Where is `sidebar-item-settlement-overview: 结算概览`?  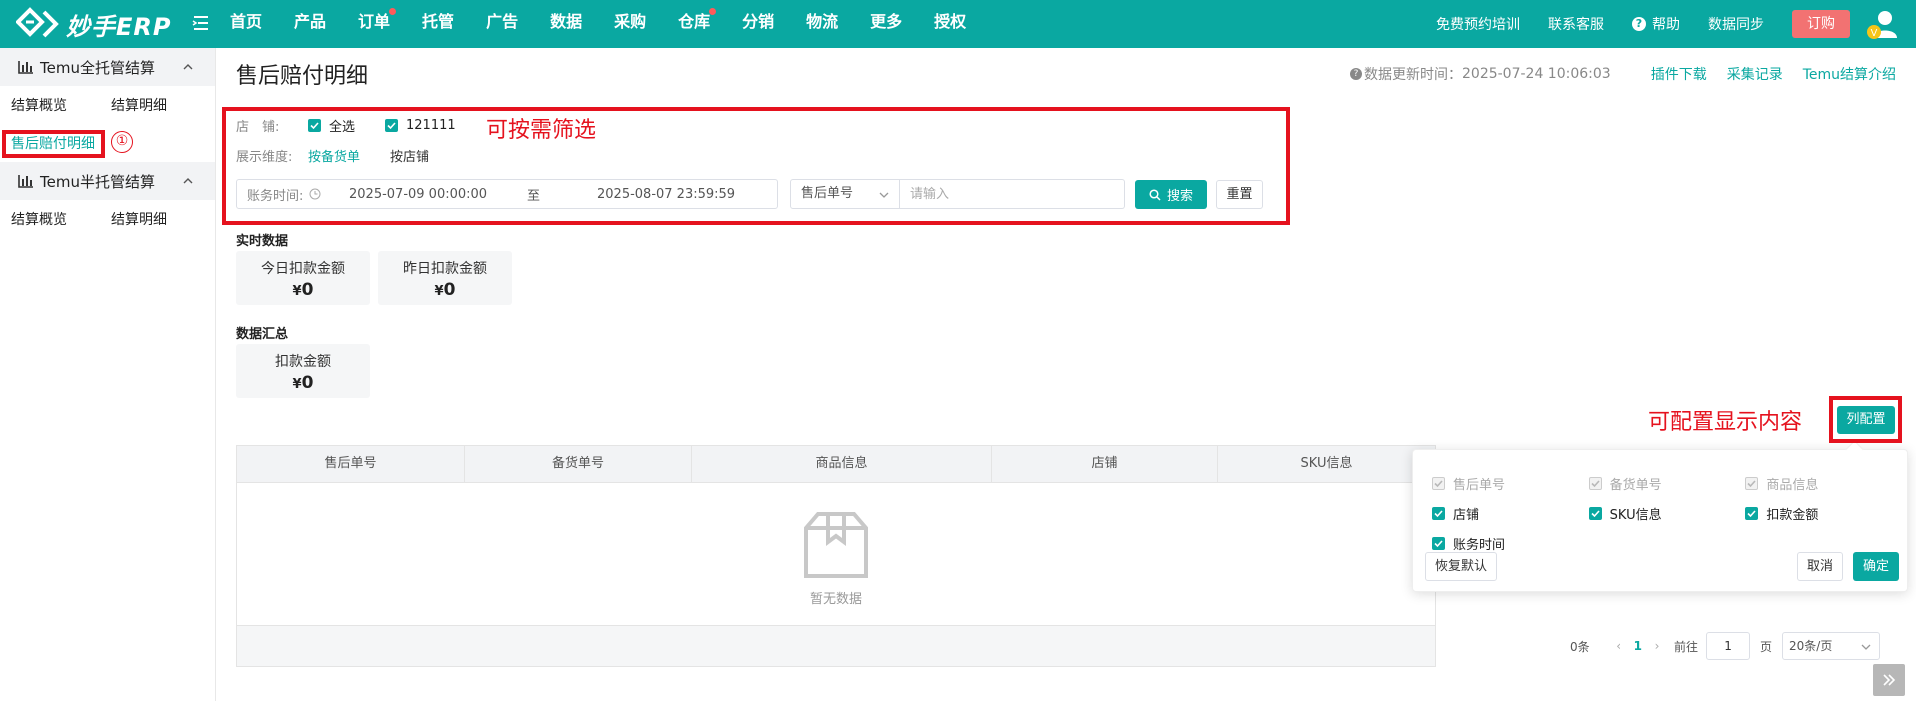 sidebar-item-settlement-overview: 结算概览 is located at coordinates (61, 105).